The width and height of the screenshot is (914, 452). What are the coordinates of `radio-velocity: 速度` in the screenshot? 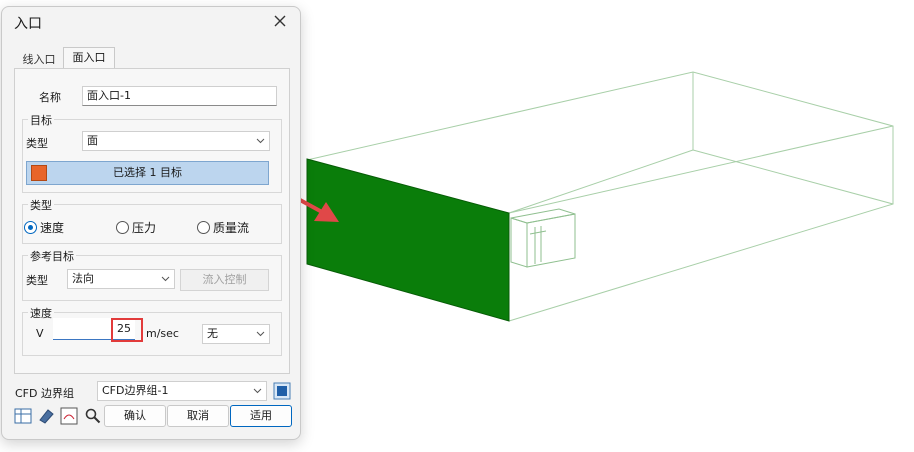 It's located at (44, 227).